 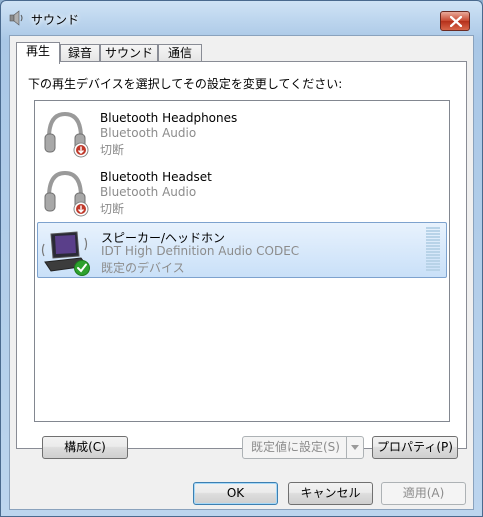 What do you see at coordinates (82, 268) in the screenshot?
I see `default-check-icon` at bounding box center [82, 268].